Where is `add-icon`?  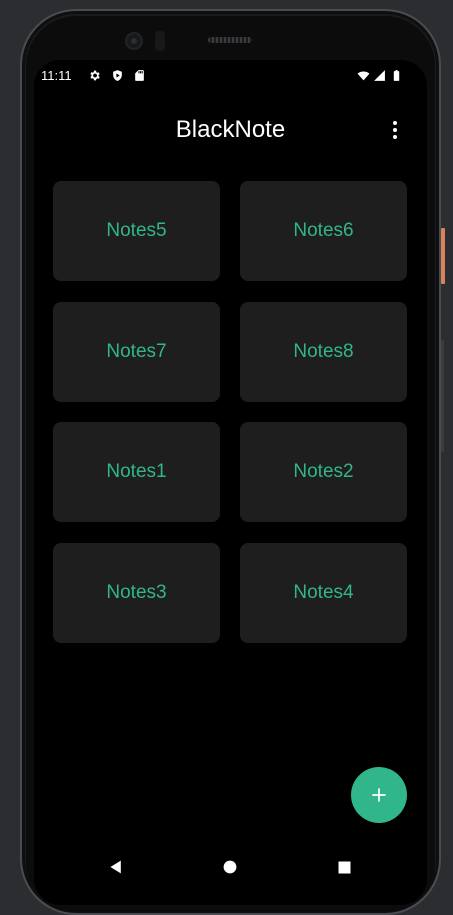 add-icon is located at coordinates (379, 795).